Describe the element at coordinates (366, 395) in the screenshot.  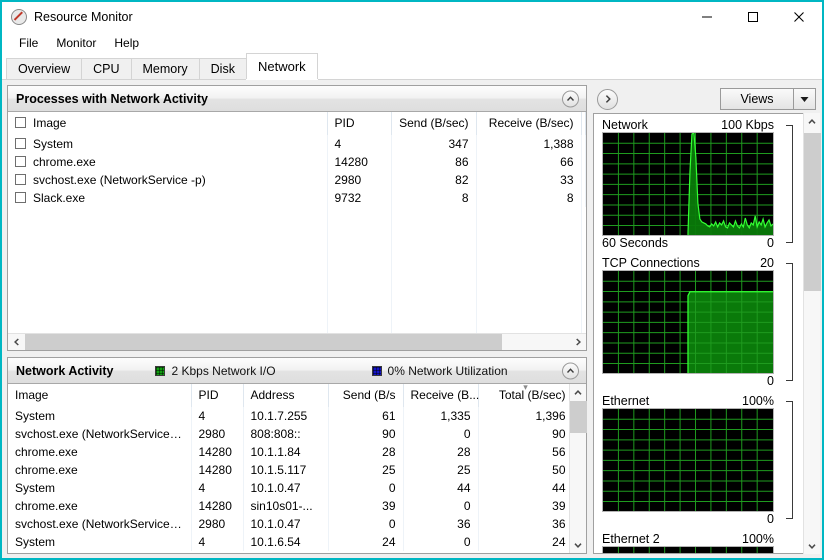
I see `na-col-send: Send (B/s` at that location.